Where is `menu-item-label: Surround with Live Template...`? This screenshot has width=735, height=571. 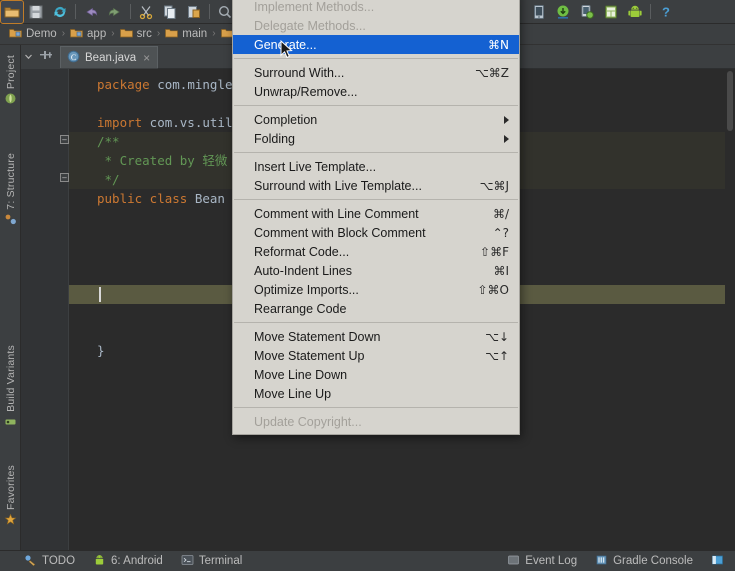 menu-item-label: Surround with Live Template... is located at coordinates (338, 185).